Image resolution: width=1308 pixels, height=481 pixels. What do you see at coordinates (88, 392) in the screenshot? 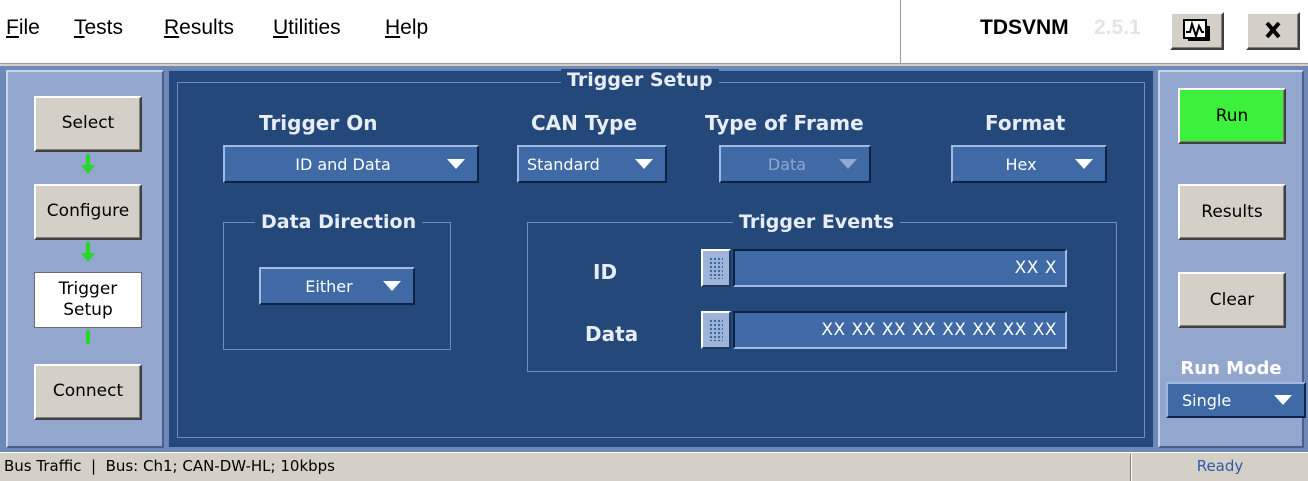
I see `connect-button: Connect` at bounding box center [88, 392].